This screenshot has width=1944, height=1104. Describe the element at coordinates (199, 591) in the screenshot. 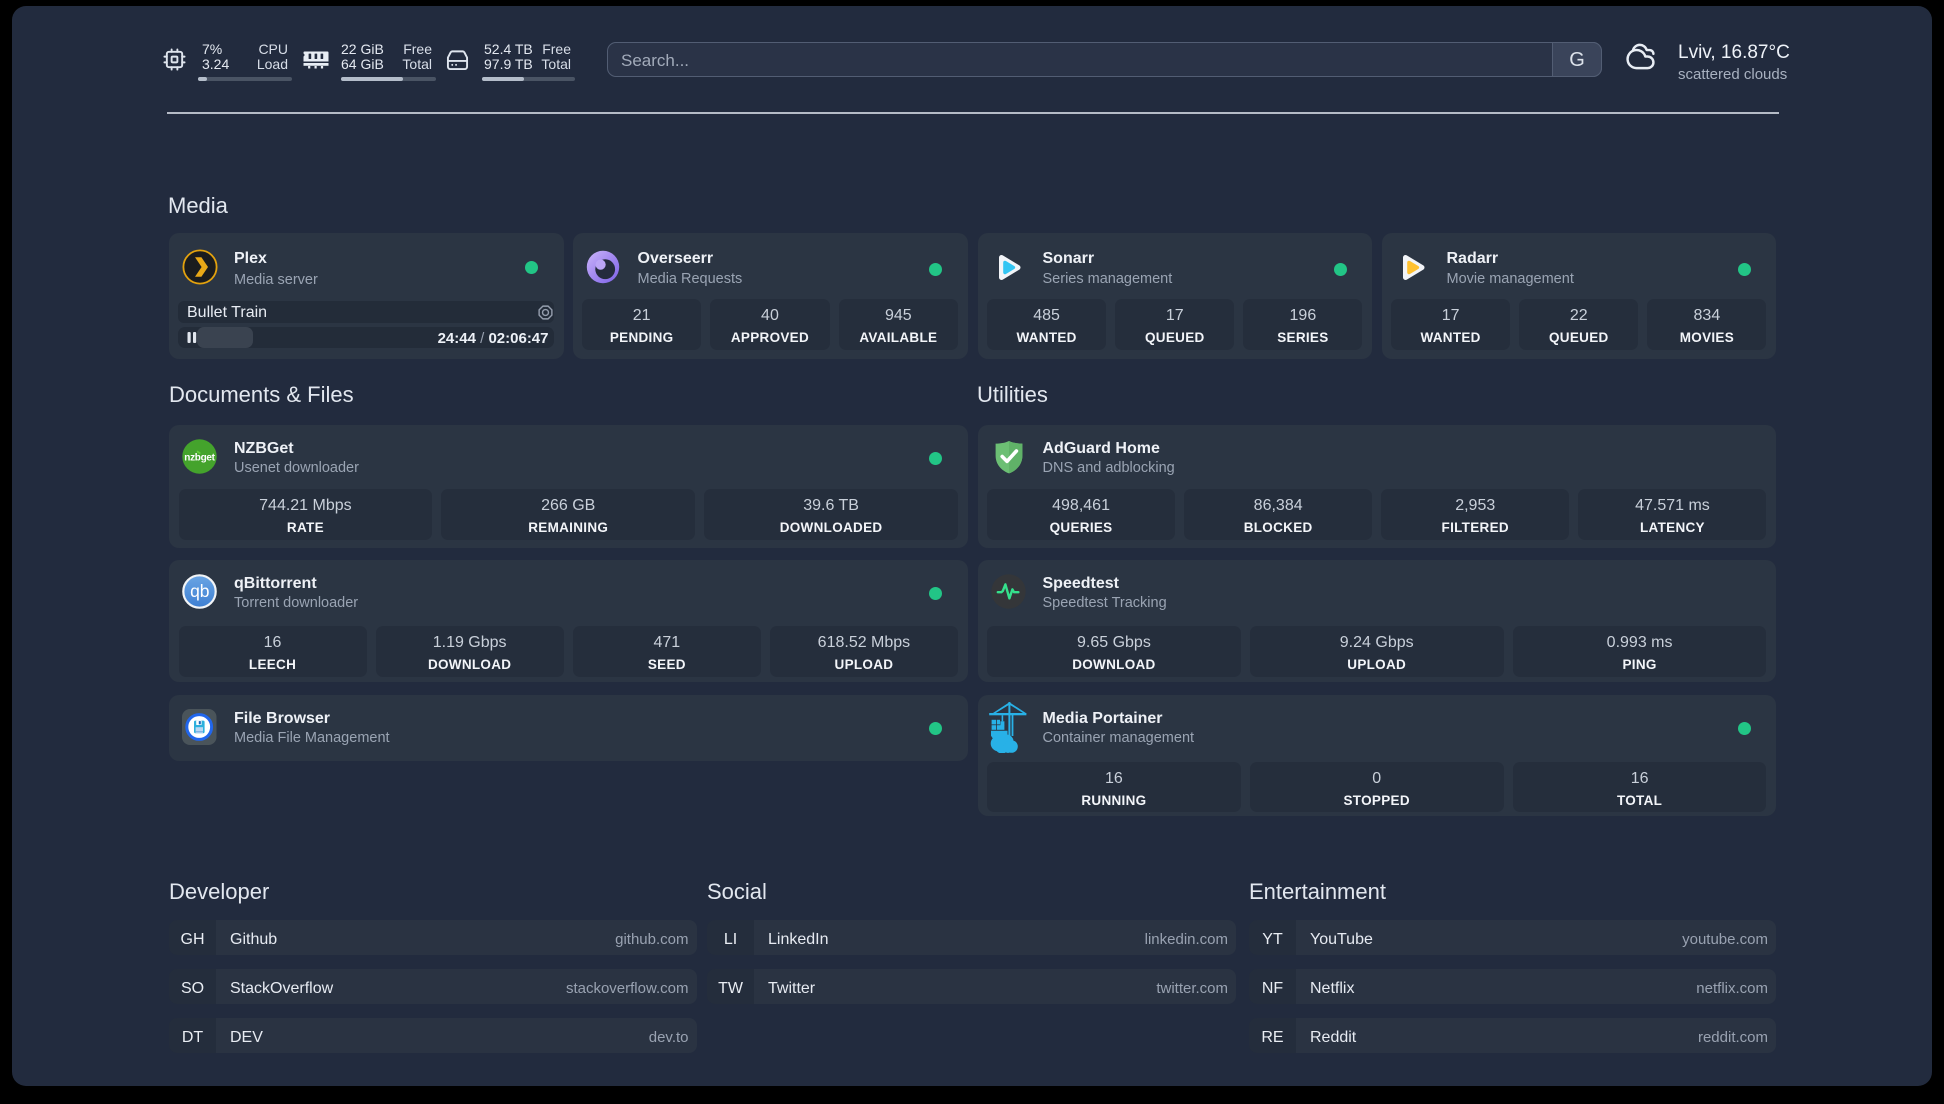

I see `svg-text: qb` at that location.